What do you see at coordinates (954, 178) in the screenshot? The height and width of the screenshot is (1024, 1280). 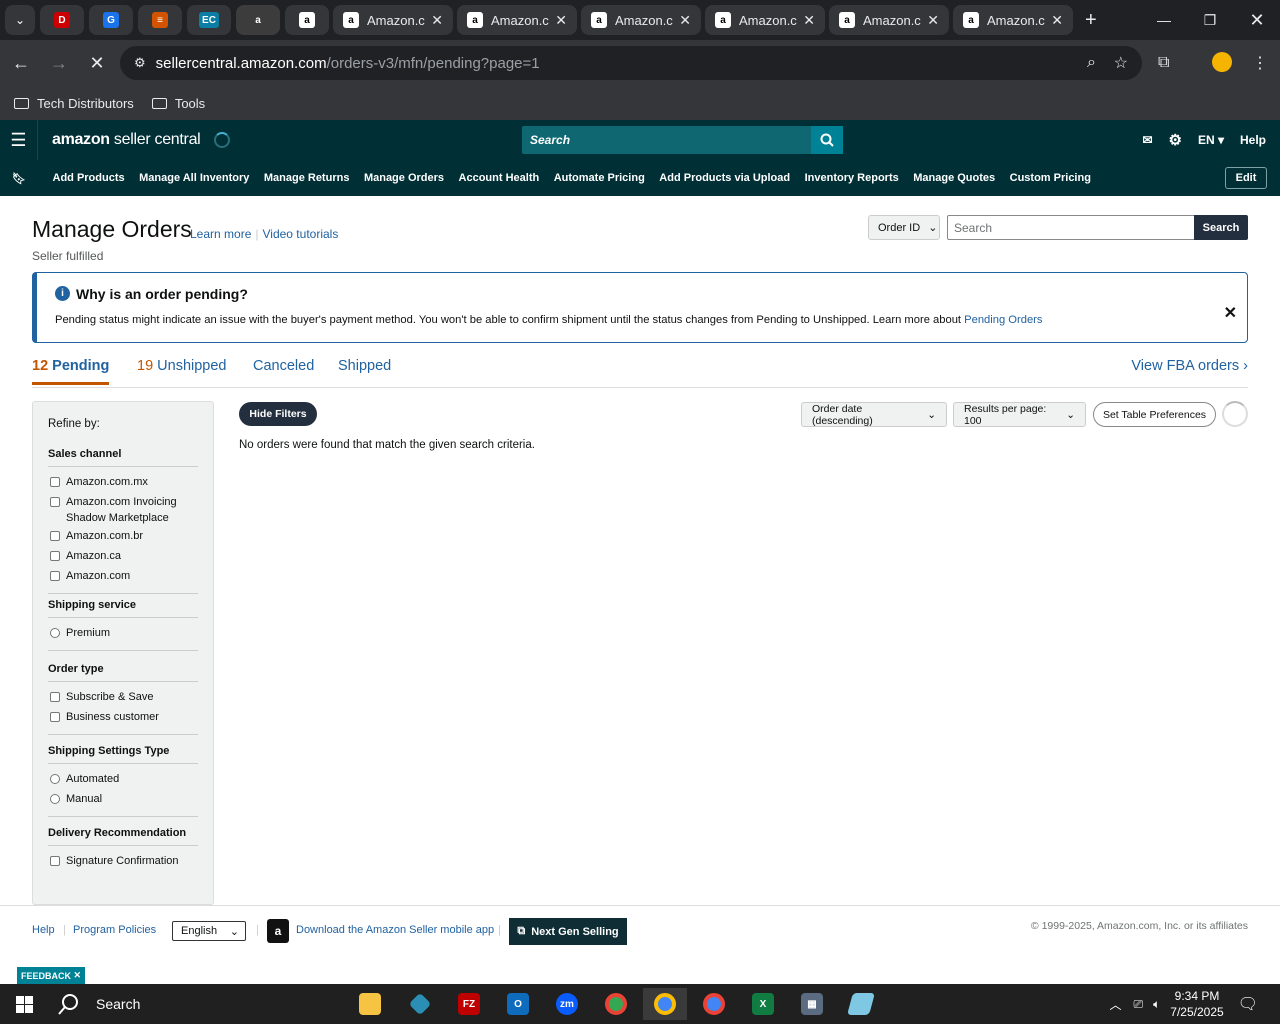 I see `nav-manage-quotes: Manage Quotes` at bounding box center [954, 178].